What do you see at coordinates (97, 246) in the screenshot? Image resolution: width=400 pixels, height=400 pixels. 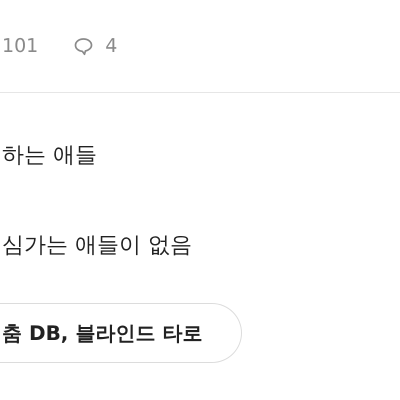 I see `post-text: 심가는 애들이 없음` at bounding box center [97, 246].